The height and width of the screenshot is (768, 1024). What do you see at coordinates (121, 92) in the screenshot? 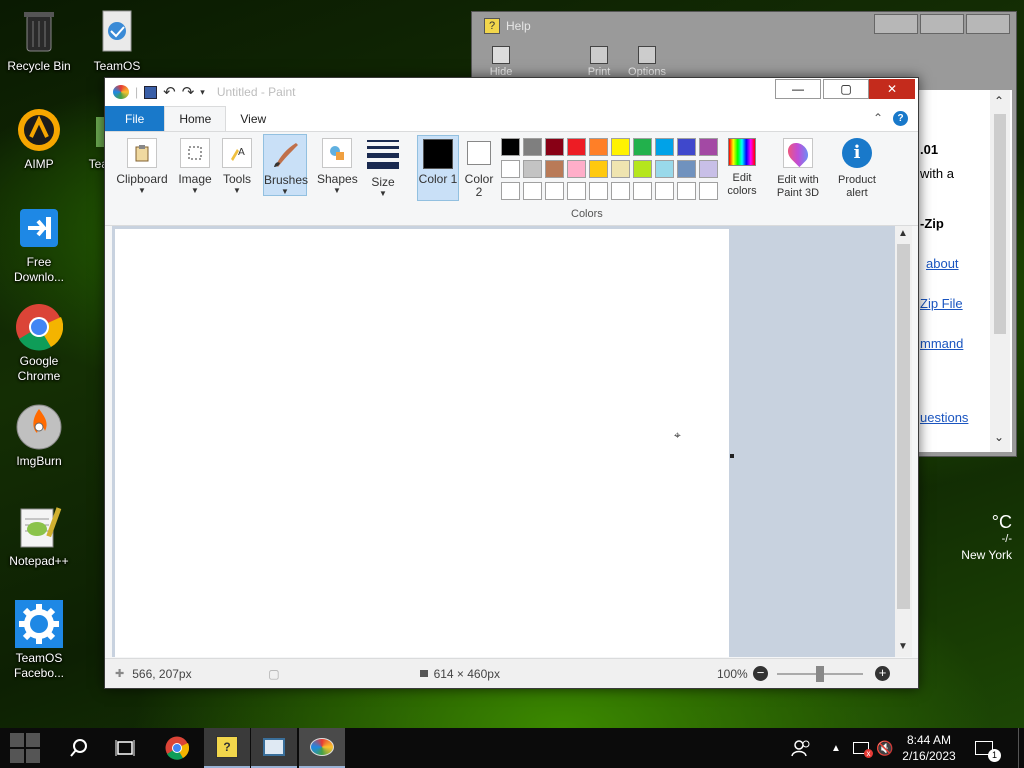
I see `paint-app-icon` at bounding box center [121, 92].